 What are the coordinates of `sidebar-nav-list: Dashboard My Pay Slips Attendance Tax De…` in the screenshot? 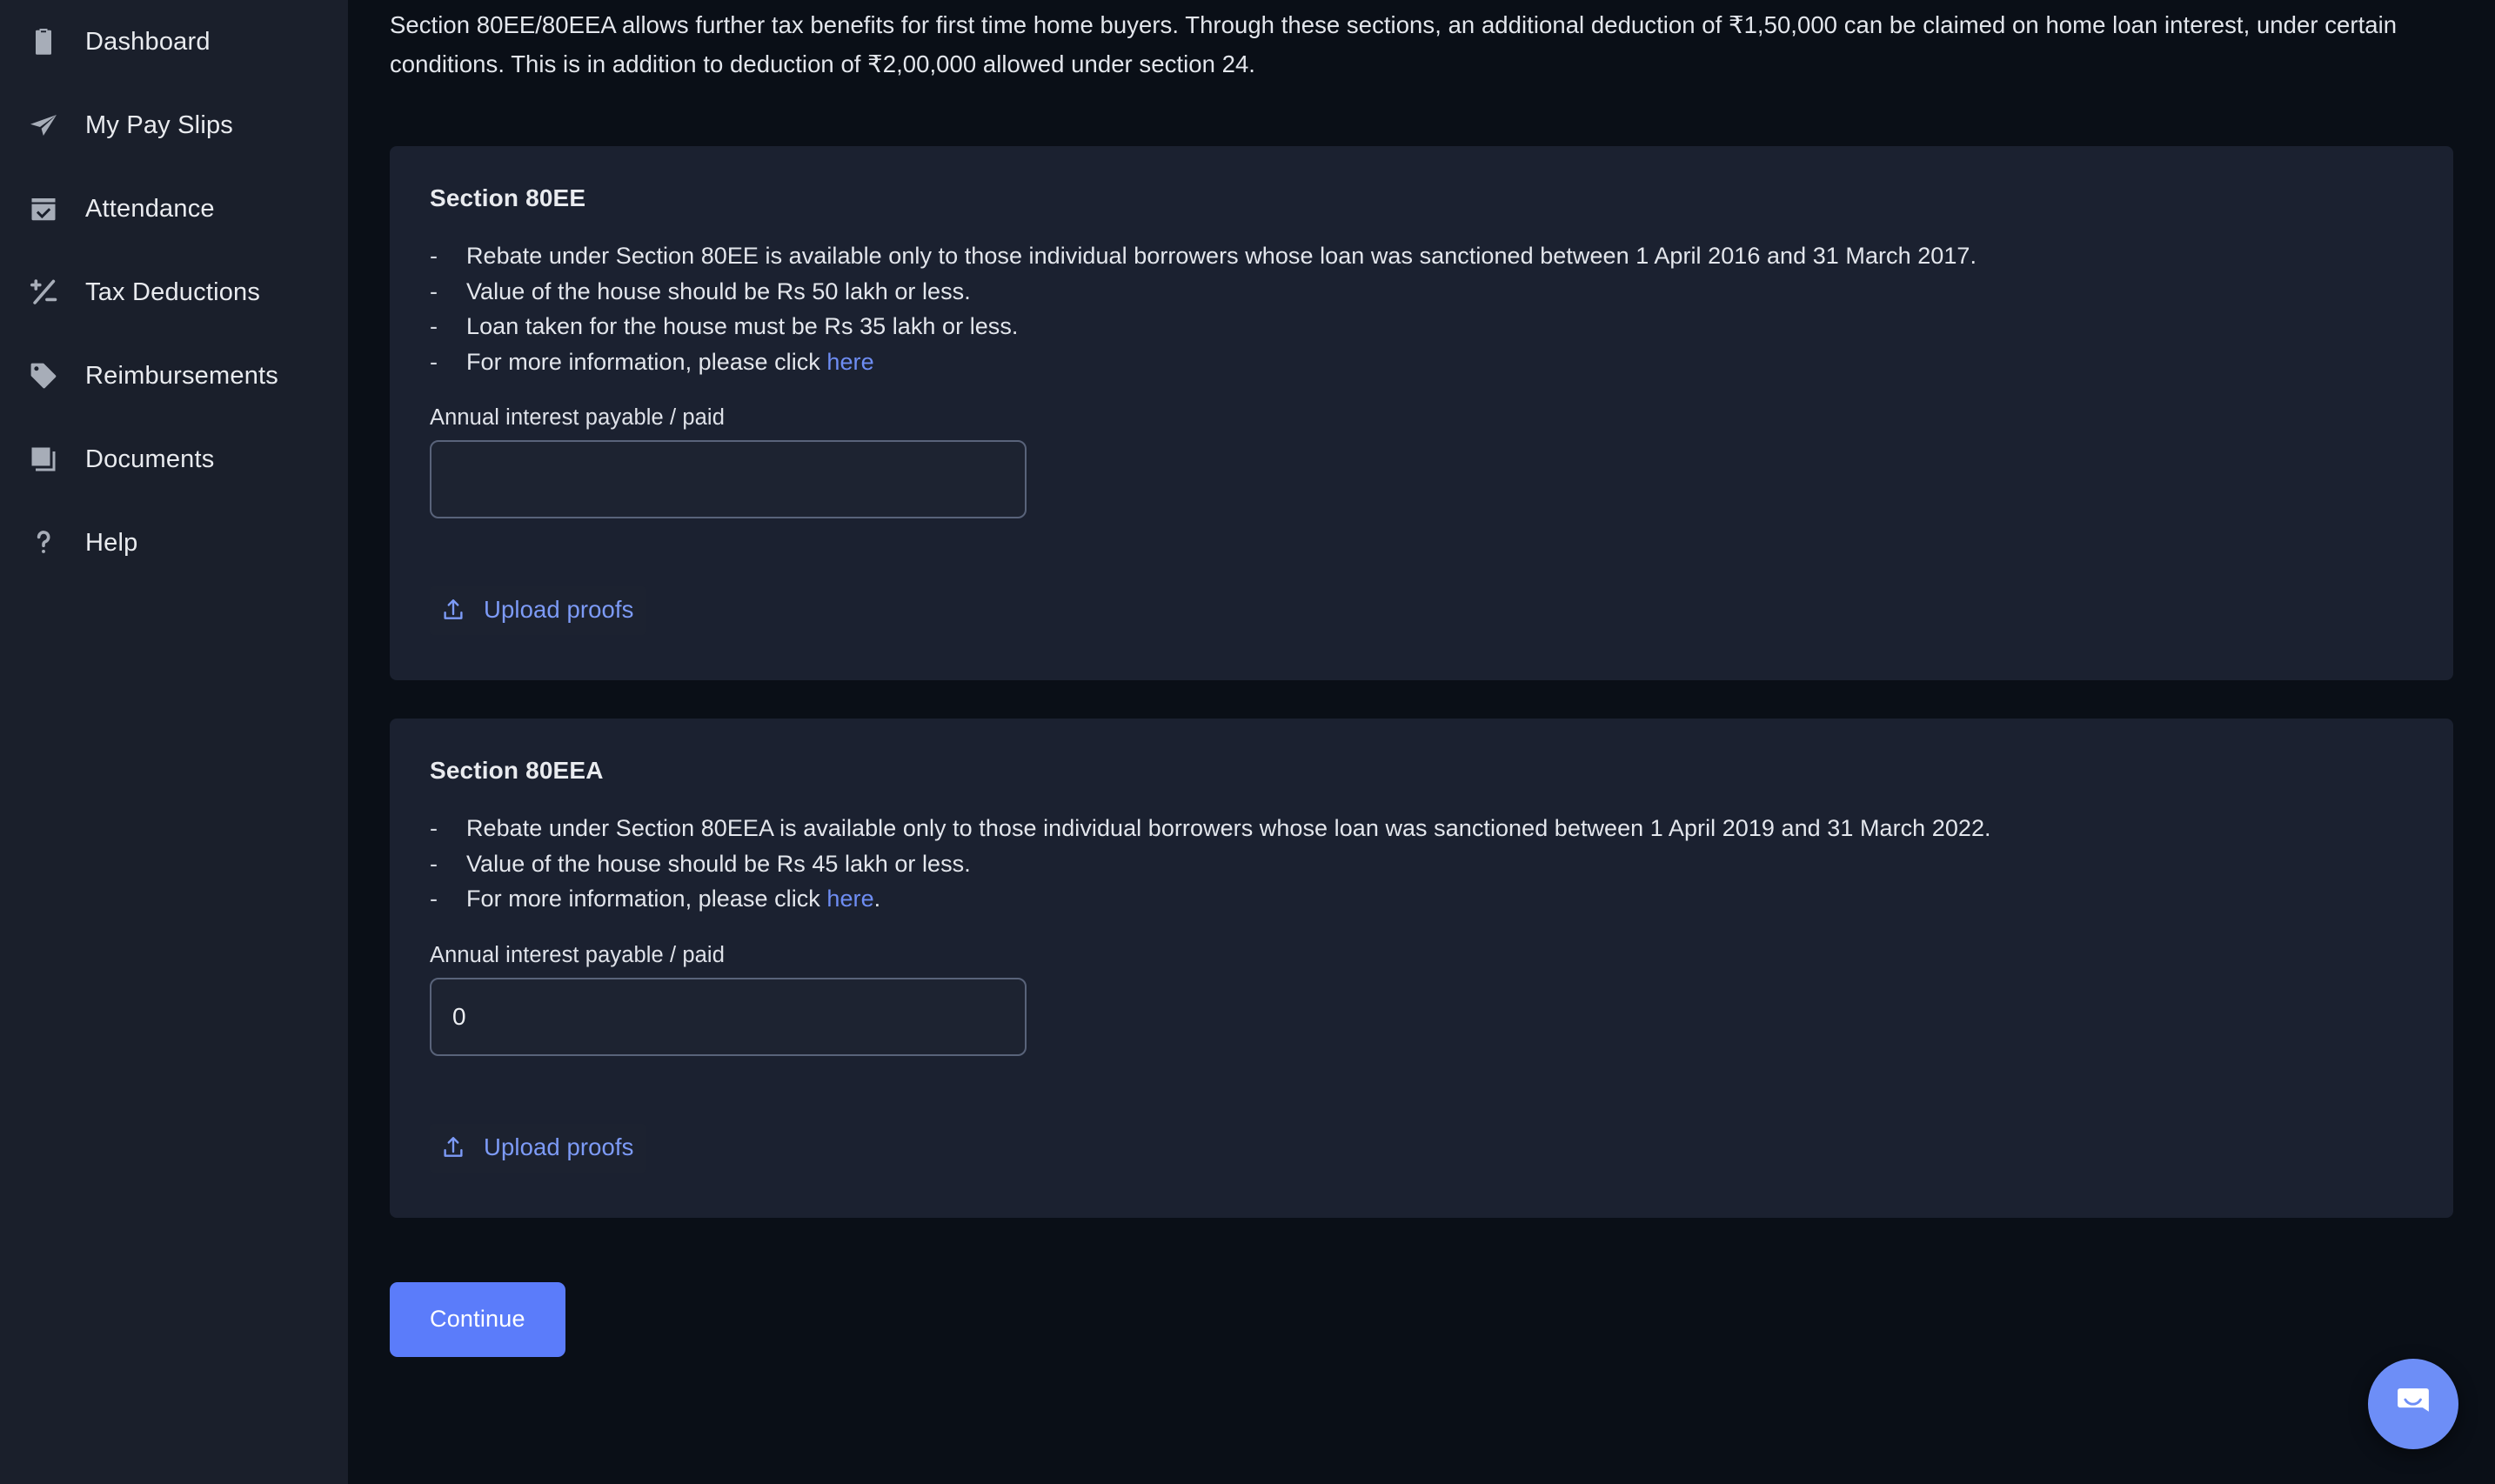 It's located at (174, 292).